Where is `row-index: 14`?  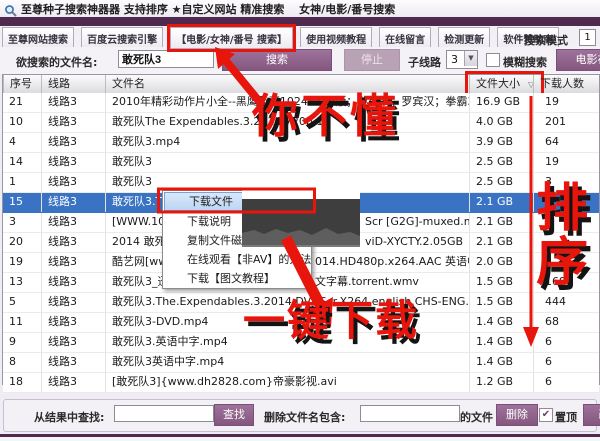 row-index: 14 is located at coordinates (16, 161).